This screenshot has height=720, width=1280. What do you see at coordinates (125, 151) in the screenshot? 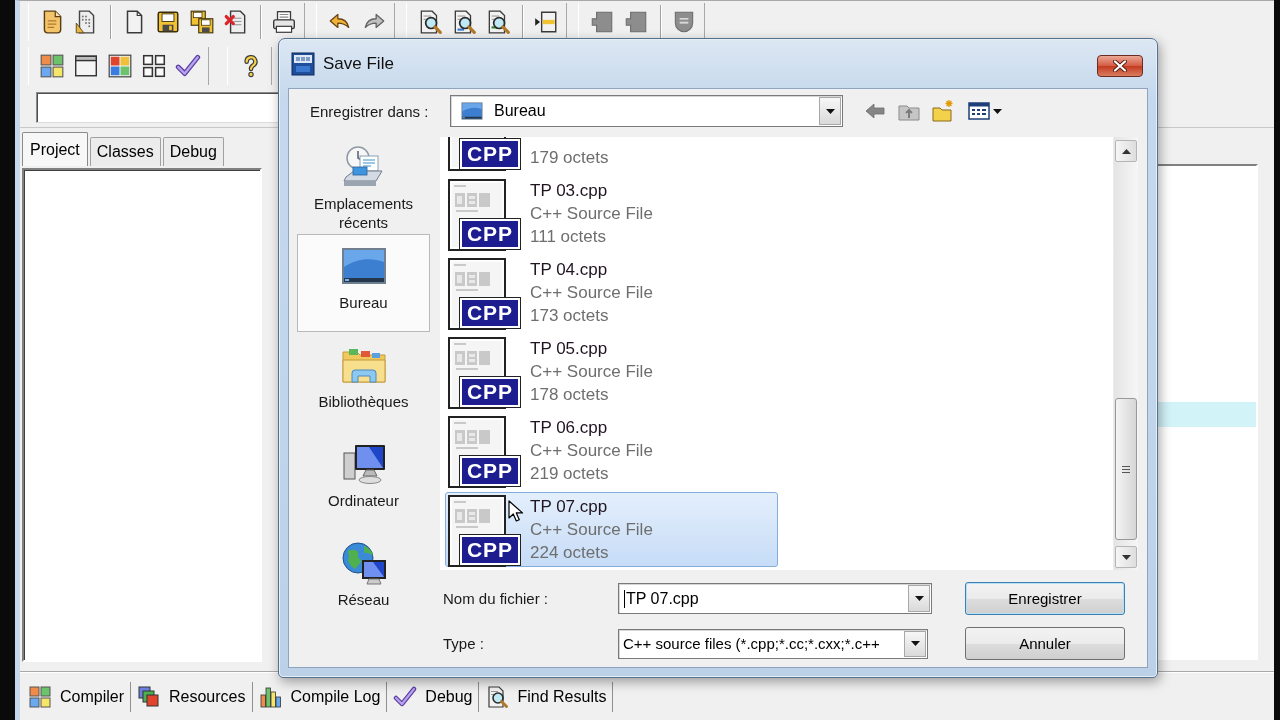
I see `panel-tab: Classes` at bounding box center [125, 151].